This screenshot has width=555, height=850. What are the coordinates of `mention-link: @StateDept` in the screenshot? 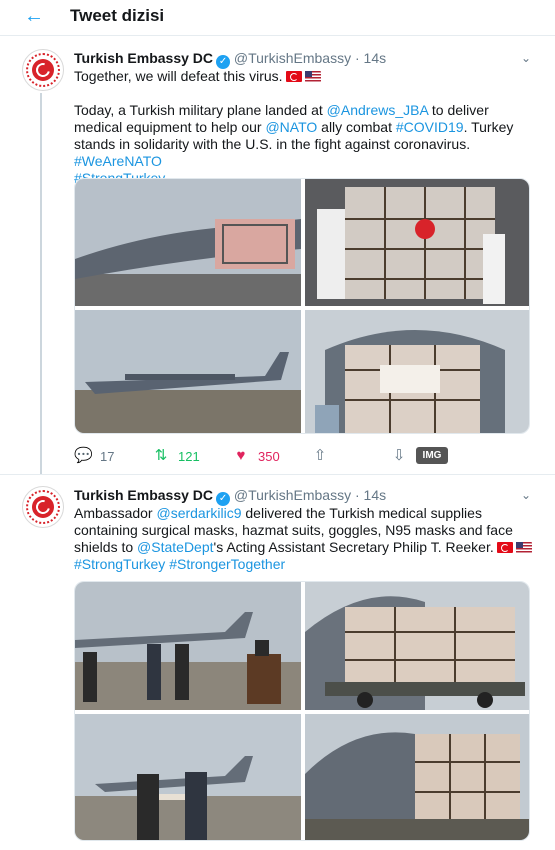 It's located at (175, 547).